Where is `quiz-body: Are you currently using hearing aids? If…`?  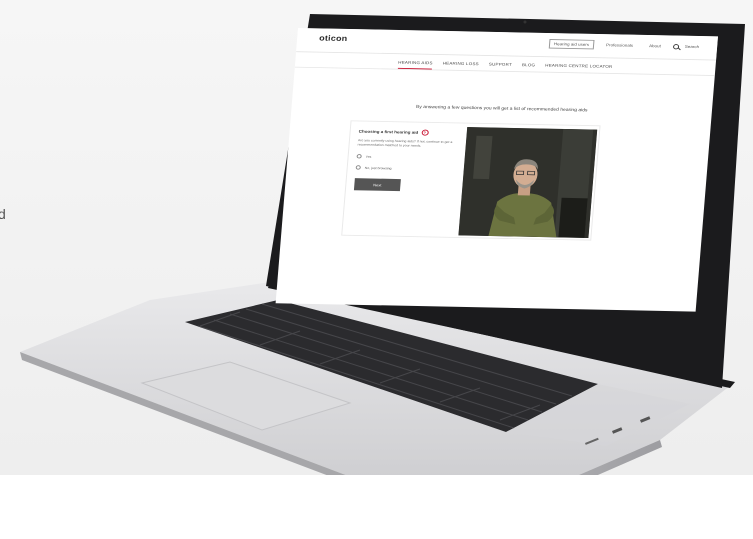
quiz-body: Are you currently using hearing aids? If… is located at coordinates (405, 143).